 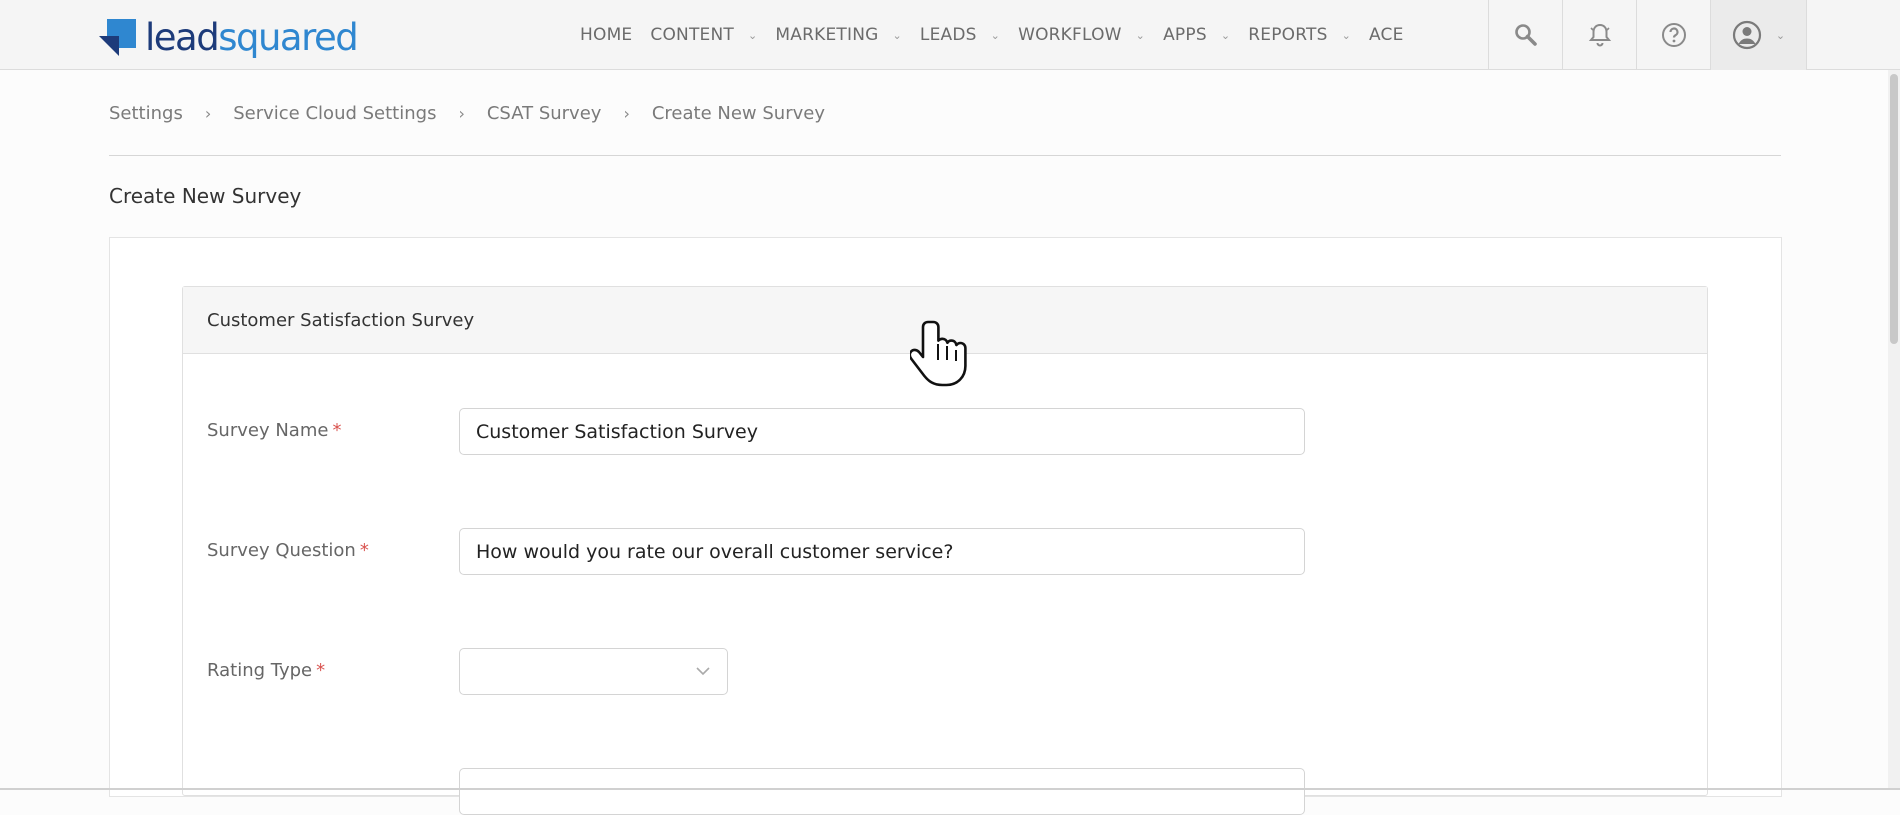 I want to click on leadsquared-logo: leadsquared, so click(x=228, y=37).